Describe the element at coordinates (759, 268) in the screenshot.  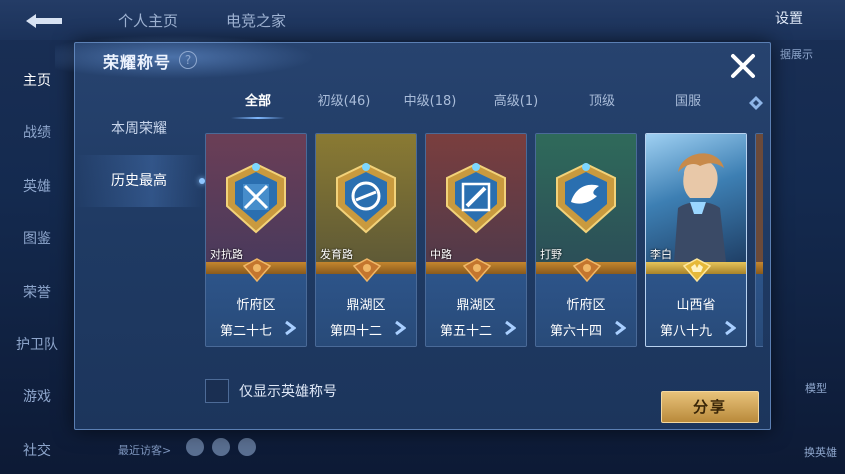
I see `card-gold-band` at that location.